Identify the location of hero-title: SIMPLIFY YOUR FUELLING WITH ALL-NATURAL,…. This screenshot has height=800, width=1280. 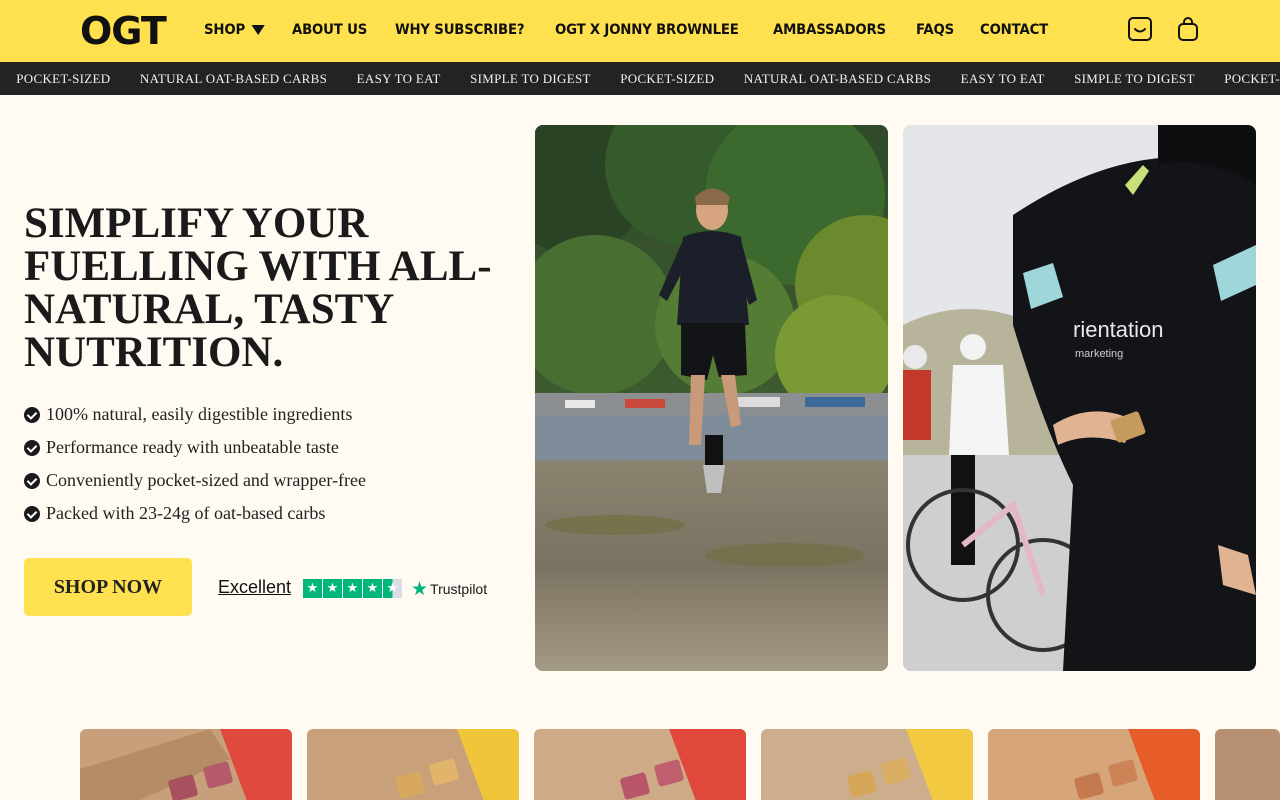
(258, 288).